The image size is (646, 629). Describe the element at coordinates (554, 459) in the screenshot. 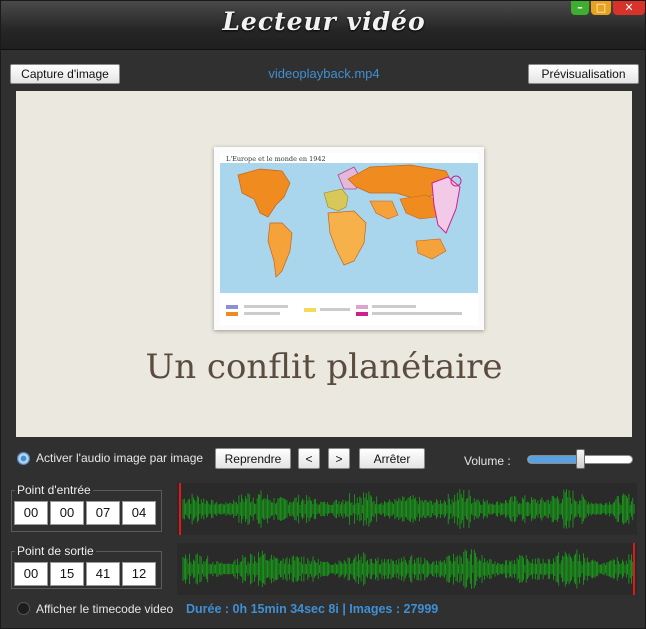

I see `volume-slider-fill` at that location.